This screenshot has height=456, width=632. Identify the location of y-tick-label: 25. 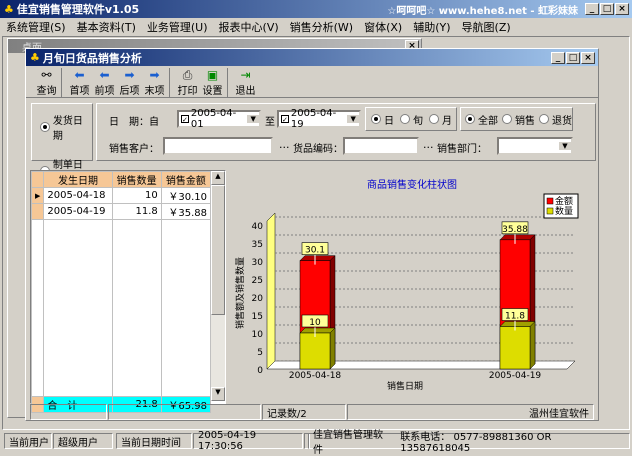
(257, 281).